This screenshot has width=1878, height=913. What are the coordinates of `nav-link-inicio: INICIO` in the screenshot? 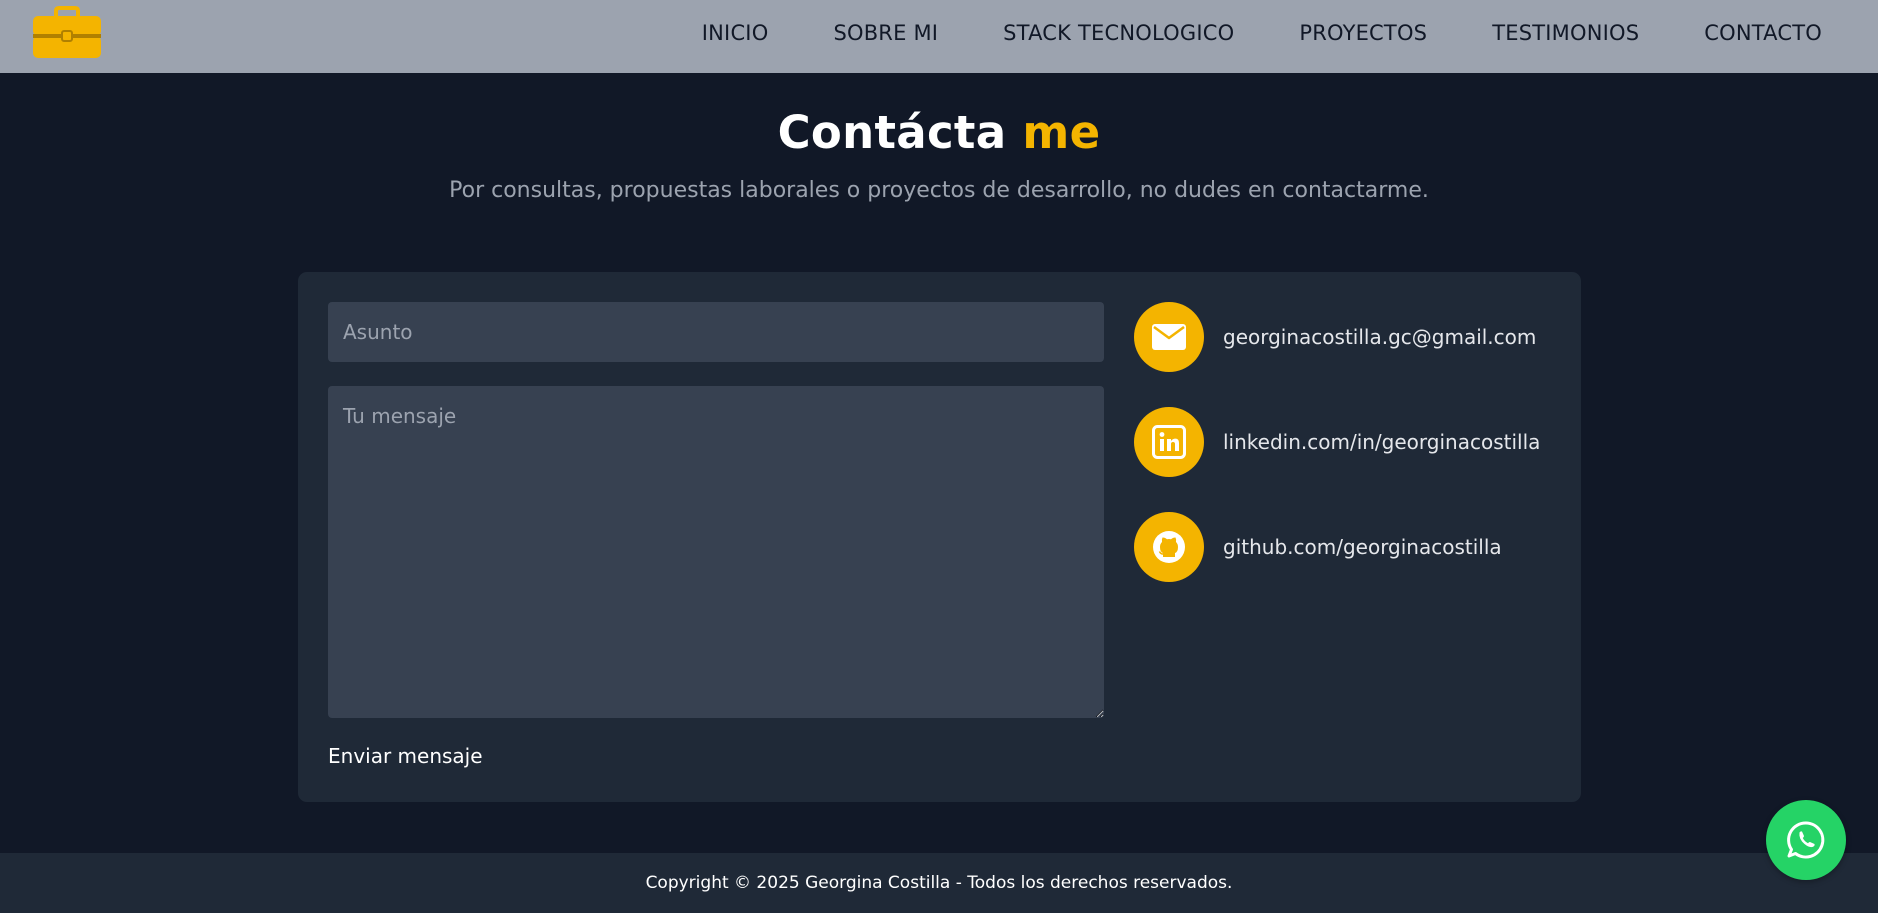 It's located at (735, 33).